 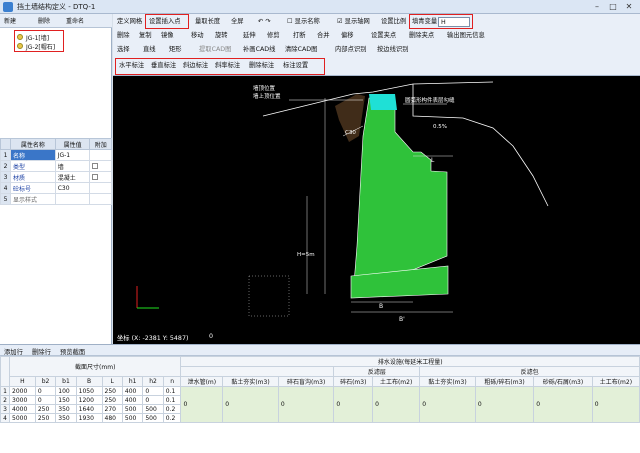 I want to click on toolbar-row-4: 水平标注 垂直标注 斜边标注 斜率标注 删除标注 标注设置, so click(x=376, y=66).